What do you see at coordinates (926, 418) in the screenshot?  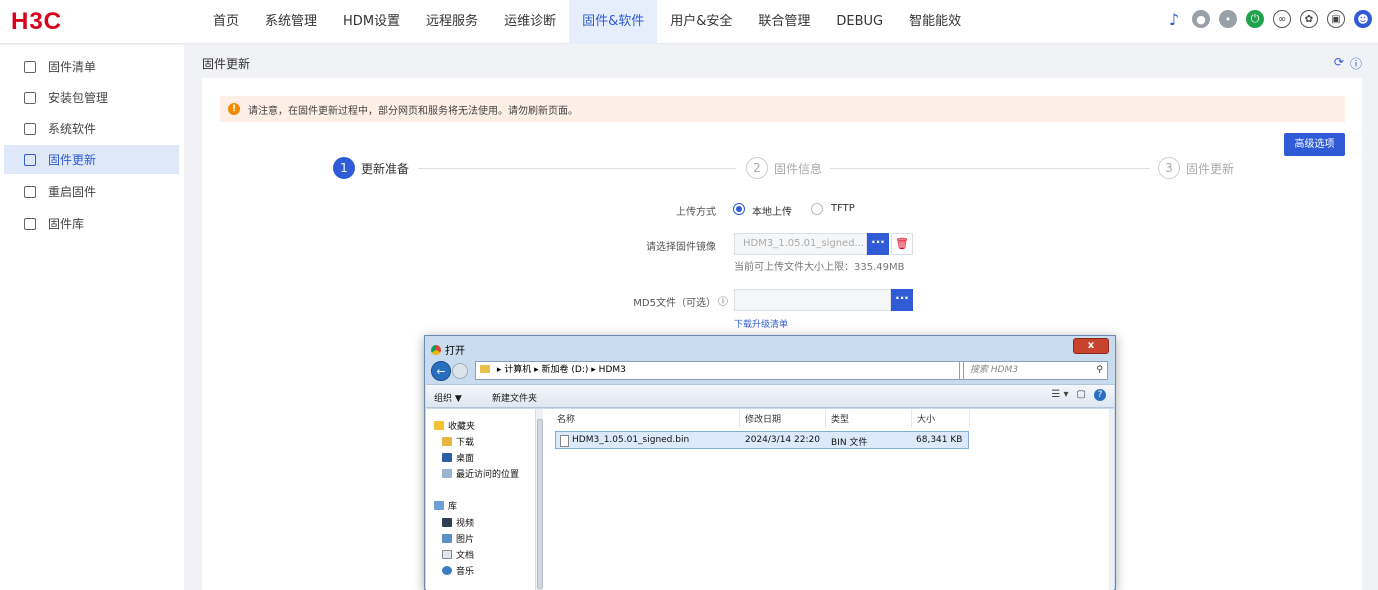 I see `column-size: 大小` at bounding box center [926, 418].